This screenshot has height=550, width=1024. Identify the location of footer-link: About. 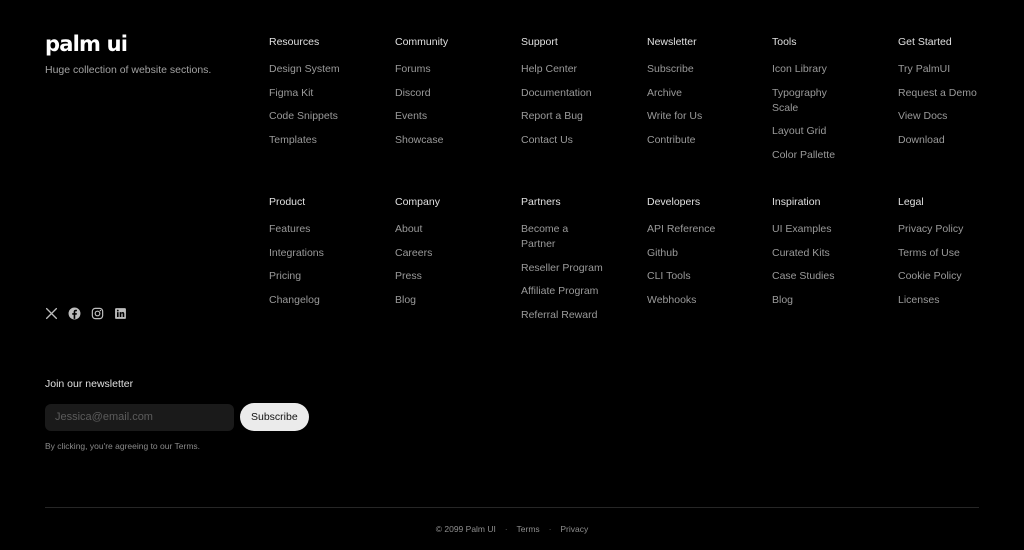
(455, 229).